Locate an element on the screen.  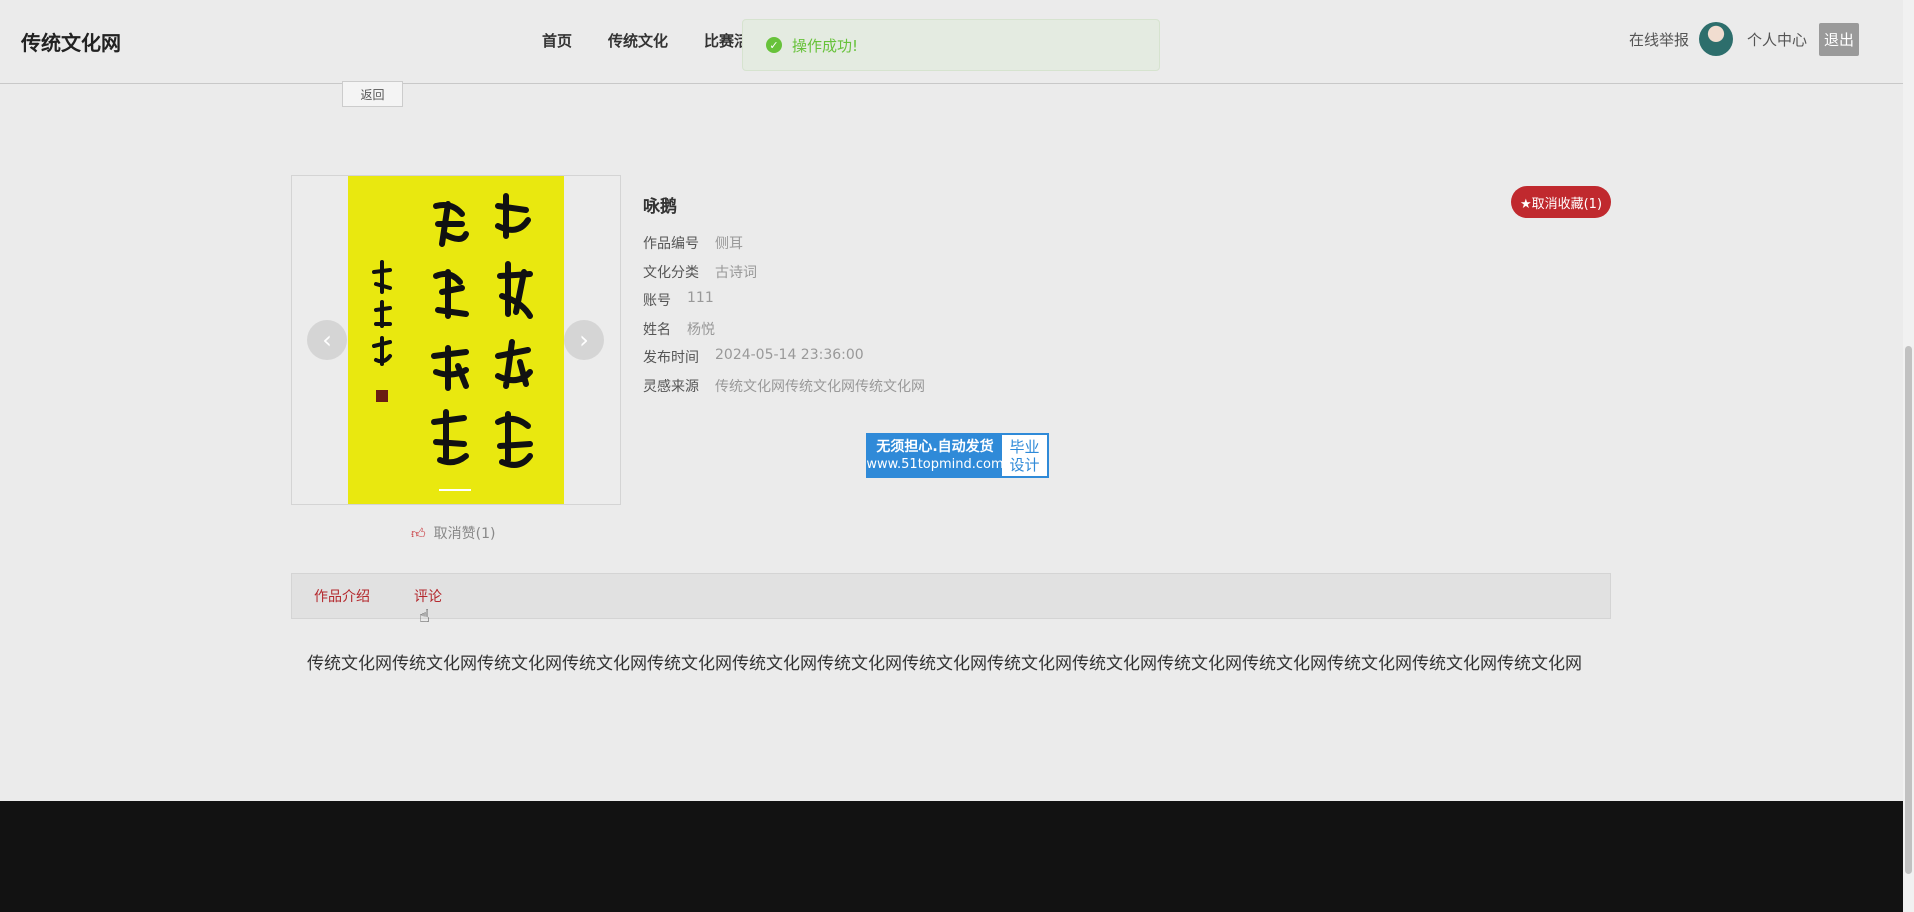
ad-right: 毕业 设计 is located at coordinates (1024, 455).